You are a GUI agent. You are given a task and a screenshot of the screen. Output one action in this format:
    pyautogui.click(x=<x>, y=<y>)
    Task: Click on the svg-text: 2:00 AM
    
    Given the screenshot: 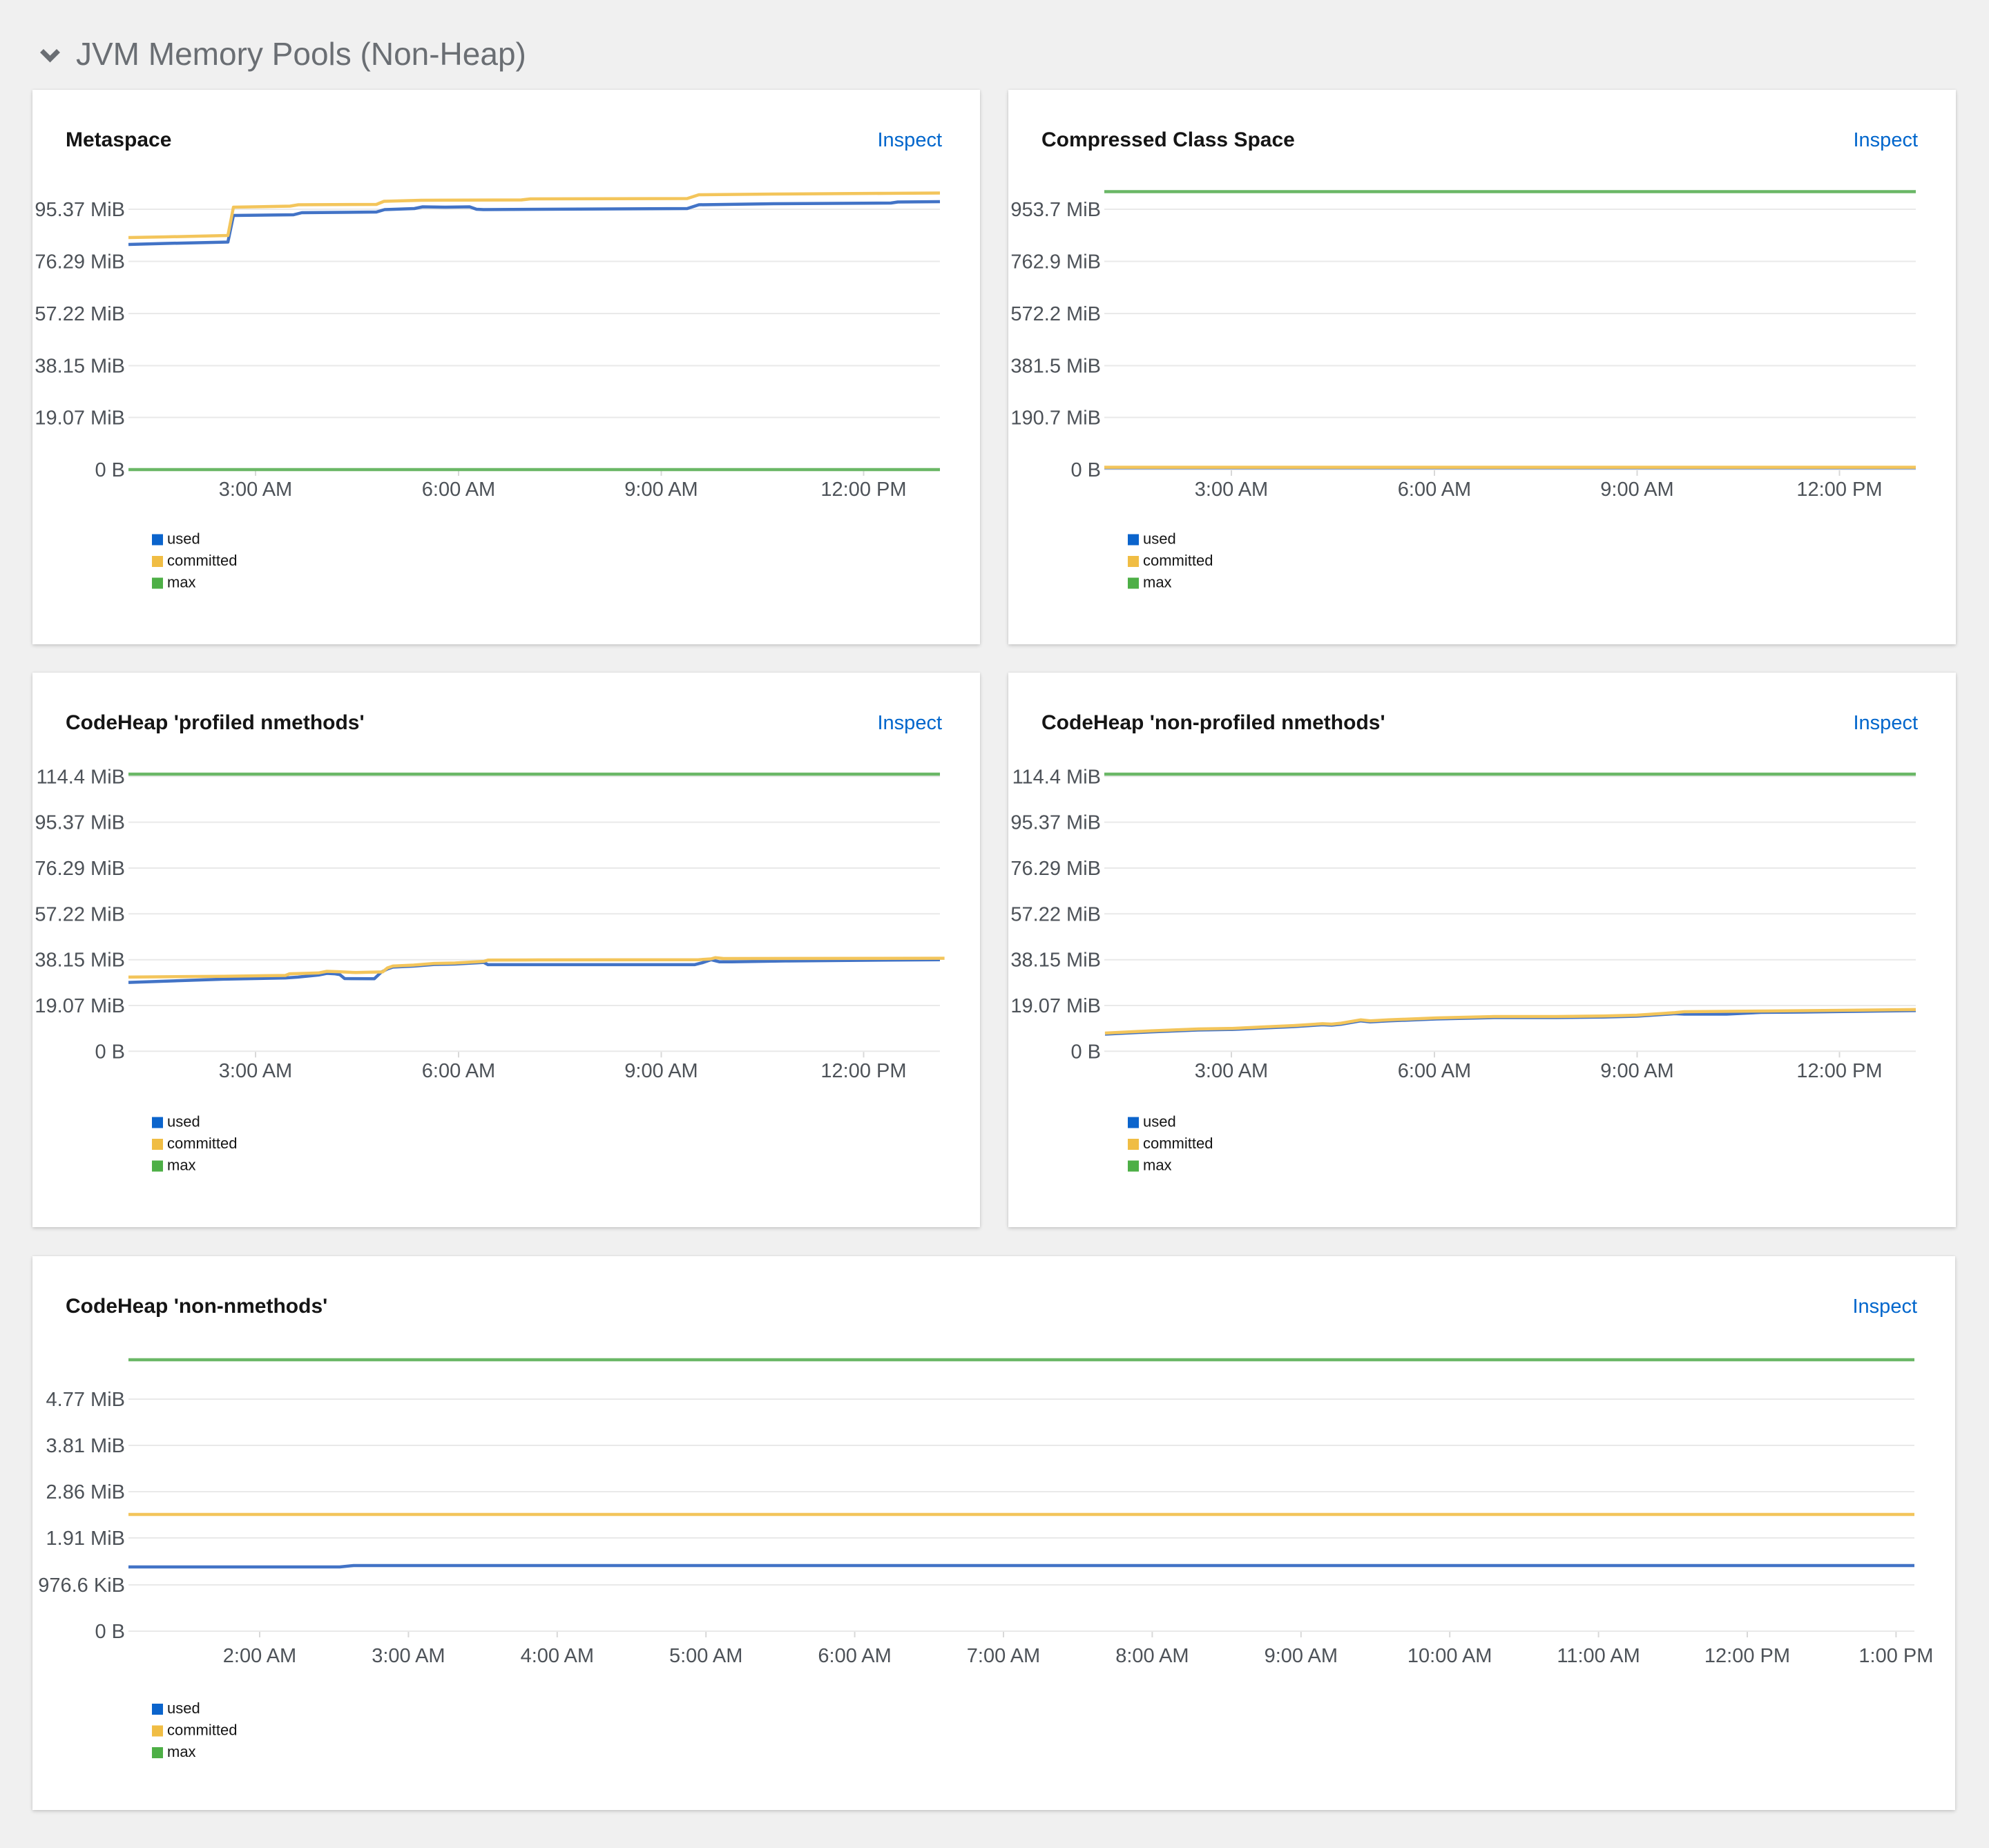 What is the action you would take?
    pyautogui.click(x=259, y=1656)
    